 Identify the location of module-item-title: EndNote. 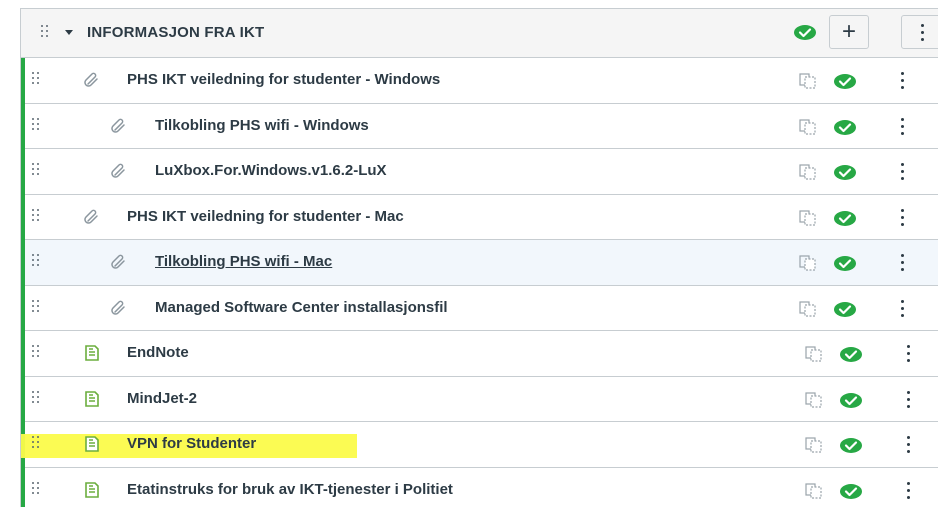
(158, 352).